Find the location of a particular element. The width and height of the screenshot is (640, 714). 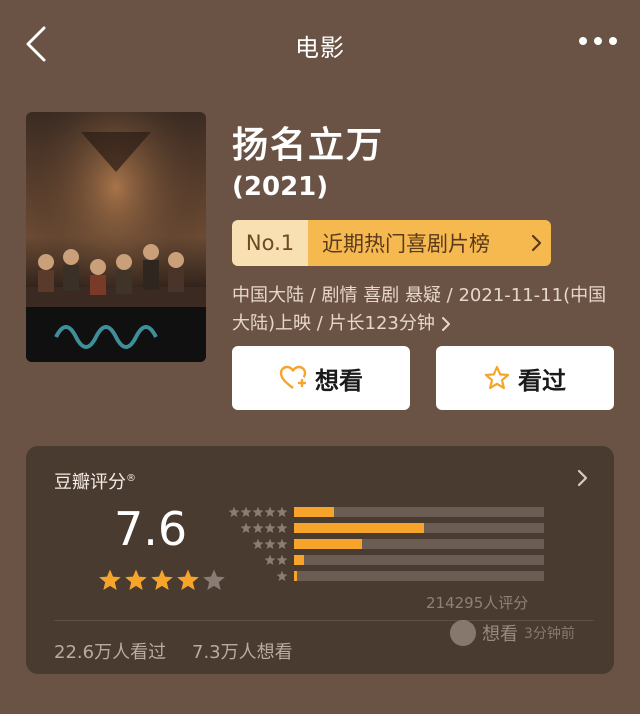

star-outline-icon is located at coordinates (497, 377).